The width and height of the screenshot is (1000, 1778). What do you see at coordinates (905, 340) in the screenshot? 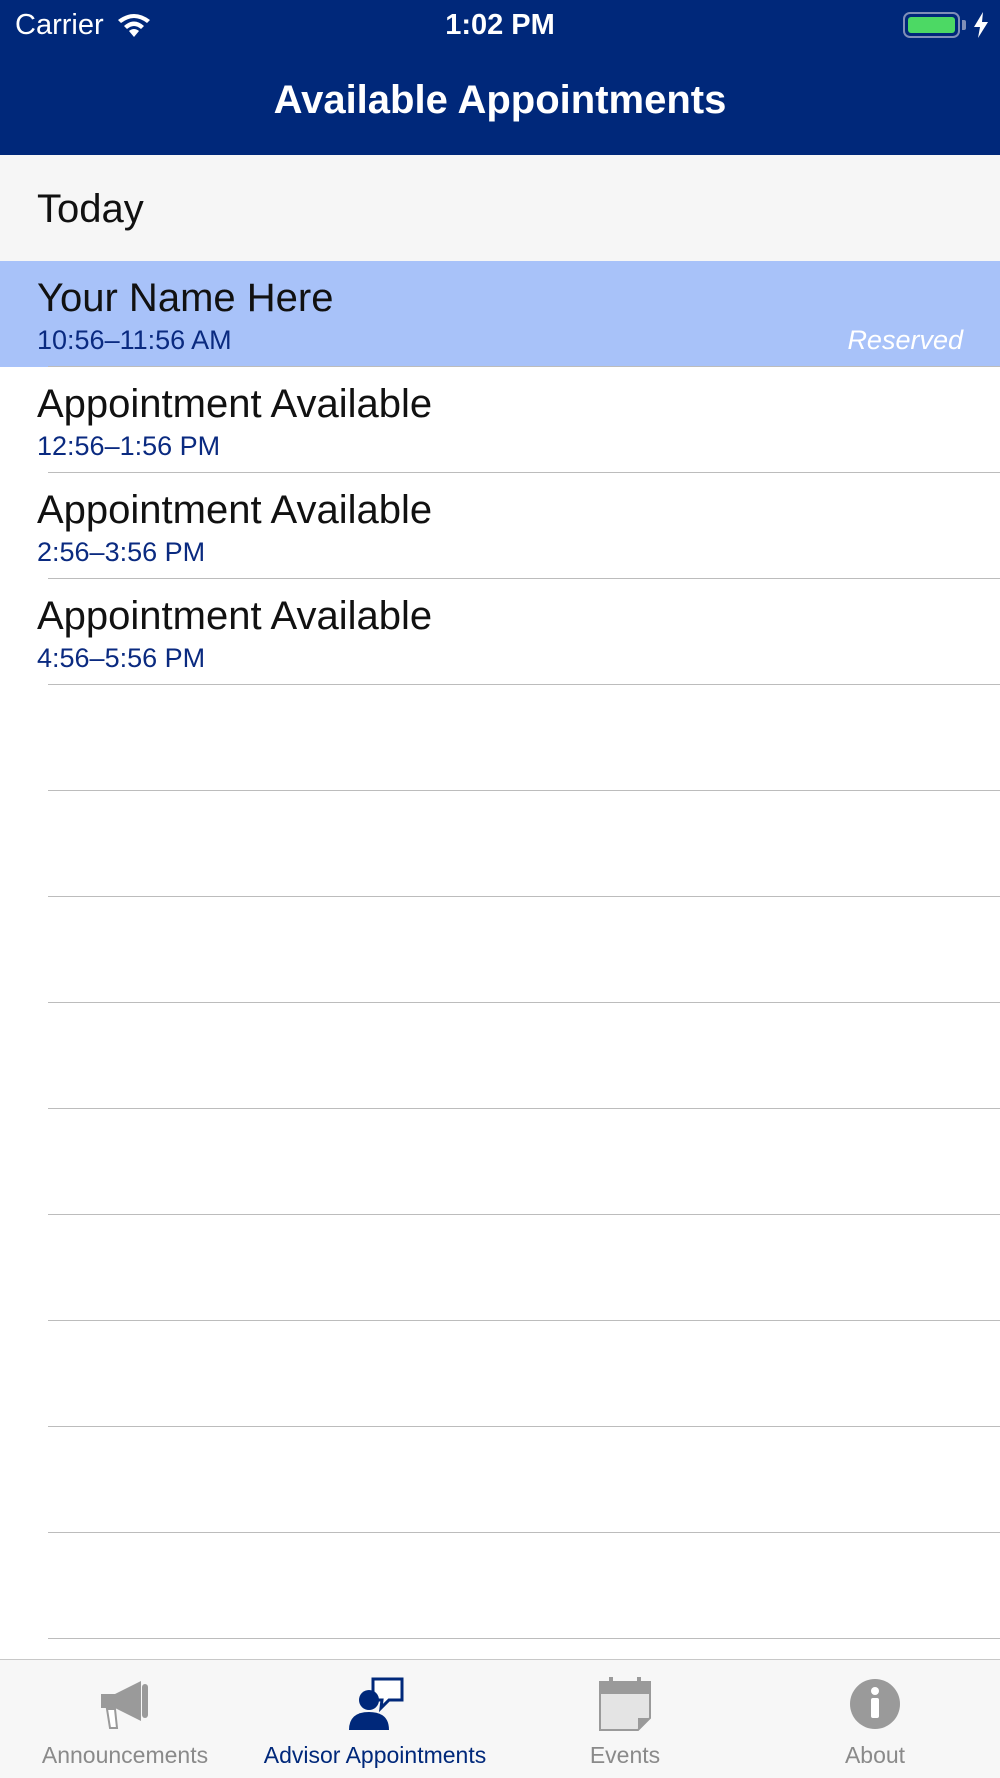
I see `reserved-label: Reserved` at bounding box center [905, 340].